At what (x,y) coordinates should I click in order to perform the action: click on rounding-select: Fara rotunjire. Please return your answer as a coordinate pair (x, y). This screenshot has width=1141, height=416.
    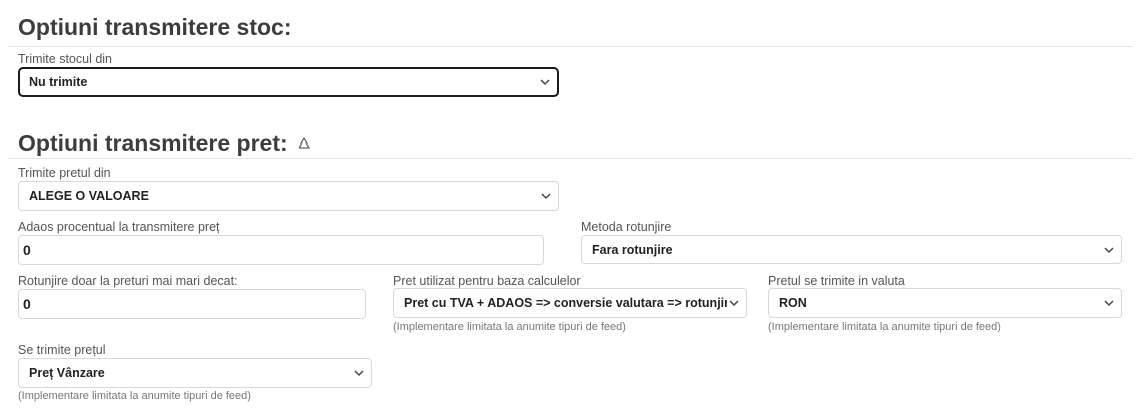
    Looking at the image, I should click on (851, 249).